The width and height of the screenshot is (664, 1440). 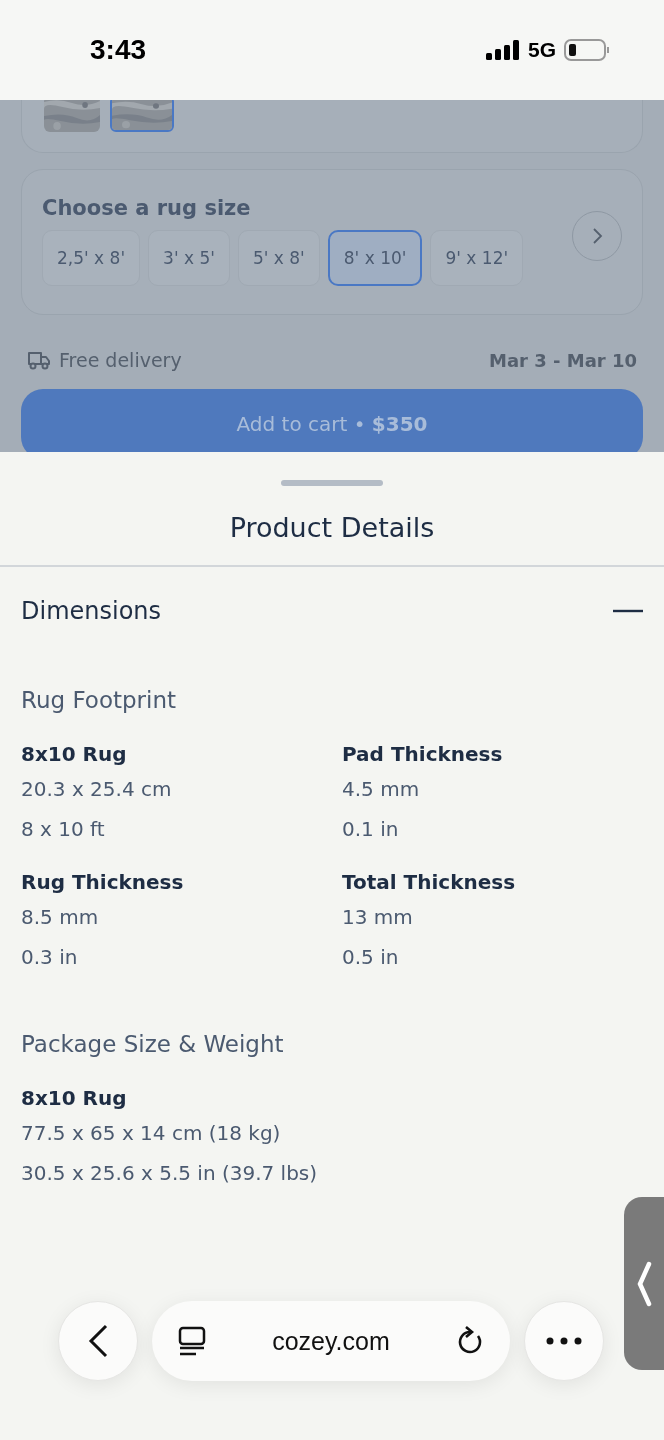 I want to click on network-label: 5G, so click(x=542, y=50).